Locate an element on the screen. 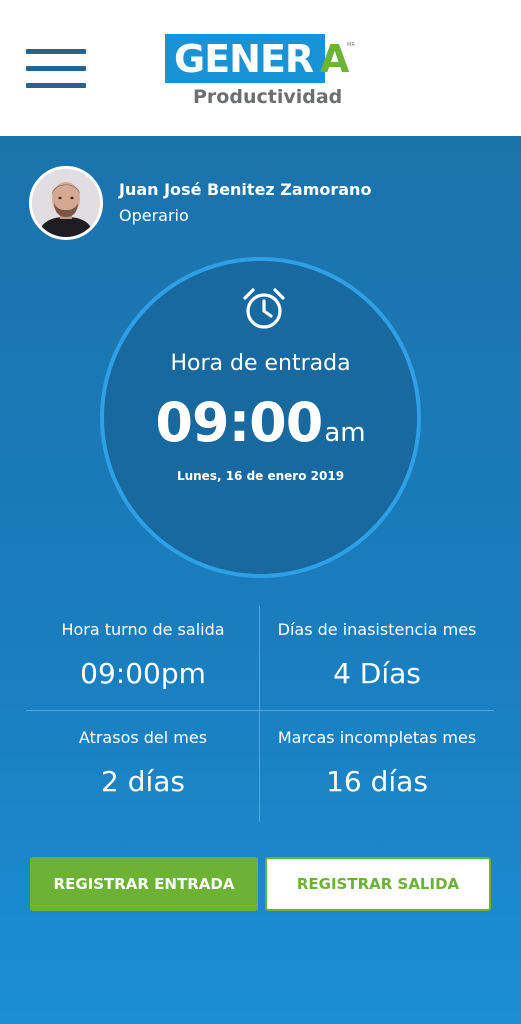 This screenshot has height=1024, width=521. avatar is located at coordinates (66, 203).